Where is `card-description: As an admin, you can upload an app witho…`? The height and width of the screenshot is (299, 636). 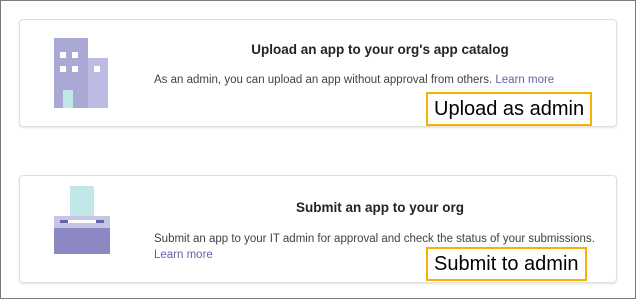 card-description: As an admin, you can upload an app witho… is located at coordinates (379, 80).